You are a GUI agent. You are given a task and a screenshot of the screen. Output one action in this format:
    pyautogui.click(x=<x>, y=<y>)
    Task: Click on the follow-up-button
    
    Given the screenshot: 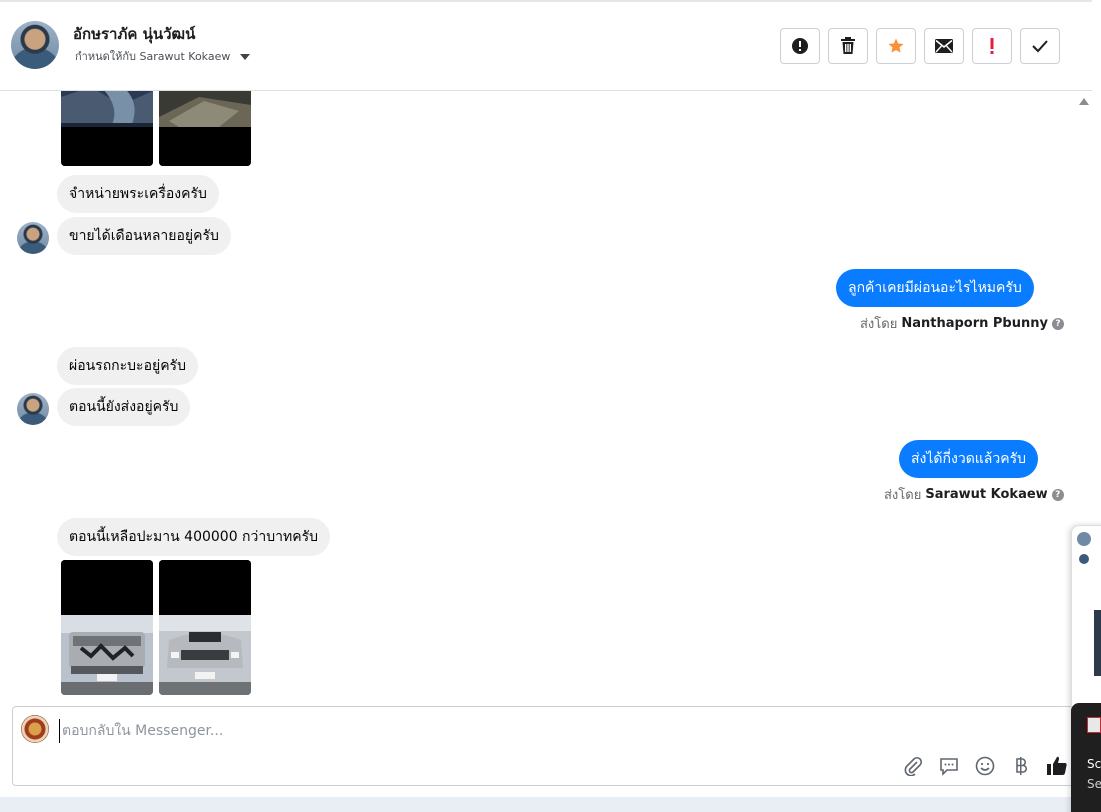 What is the action you would take?
    pyautogui.click(x=992, y=46)
    